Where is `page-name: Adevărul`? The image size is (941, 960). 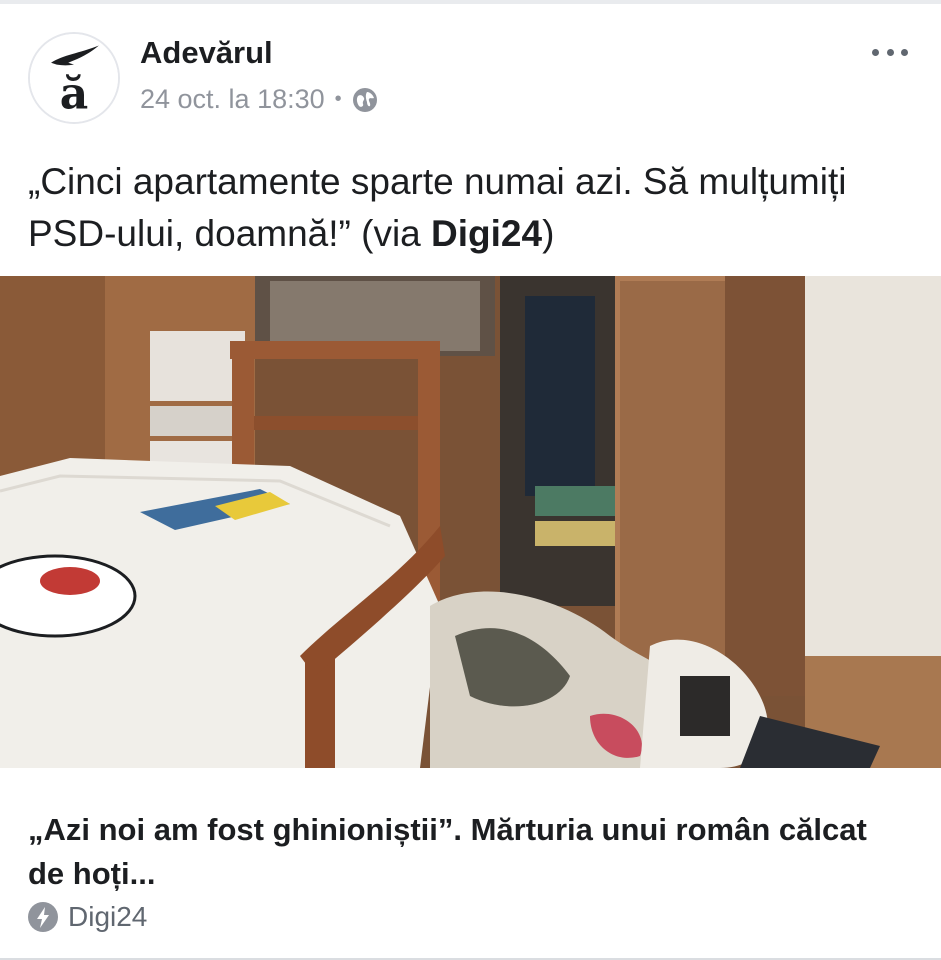
page-name: Adevărul is located at coordinates (206, 53).